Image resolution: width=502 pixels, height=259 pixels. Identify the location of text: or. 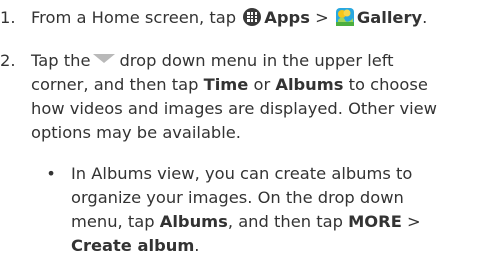
(262, 84).